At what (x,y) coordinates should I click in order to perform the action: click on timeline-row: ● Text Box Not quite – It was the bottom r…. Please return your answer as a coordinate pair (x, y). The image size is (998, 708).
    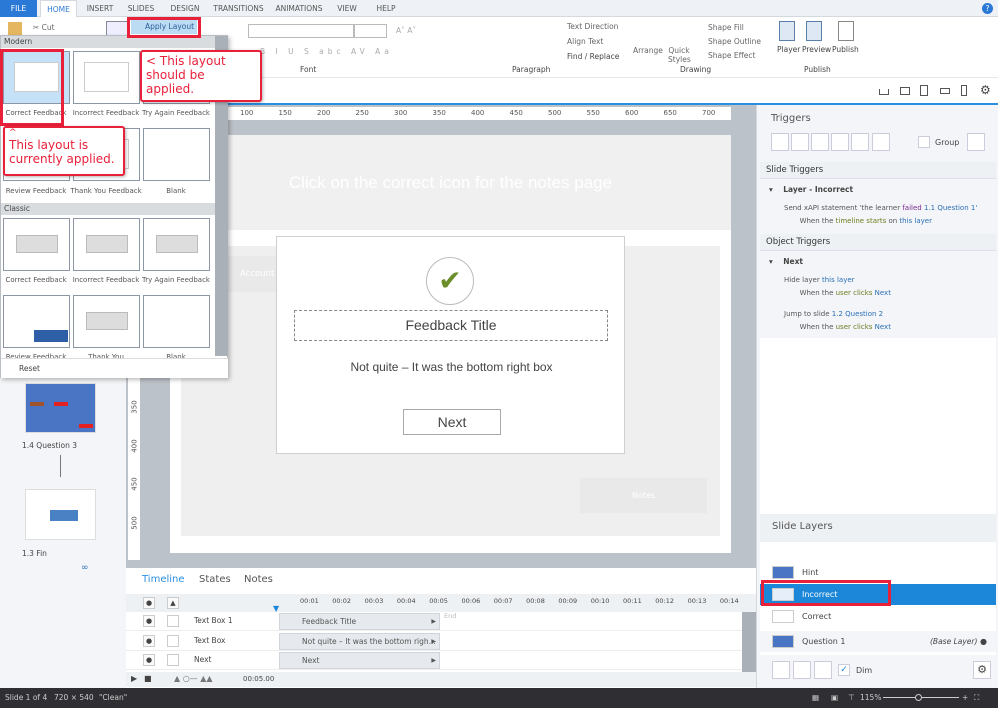
    Looking at the image, I should click on (441, 641).